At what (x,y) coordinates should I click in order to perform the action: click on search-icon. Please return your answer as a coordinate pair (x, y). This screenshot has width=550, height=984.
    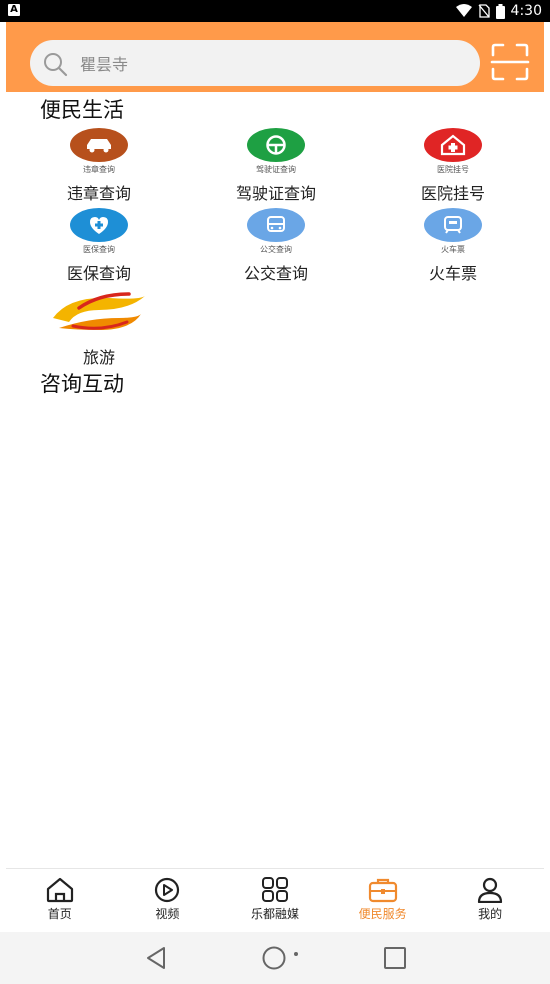
    Looking at the image, I should click on (56, 65).